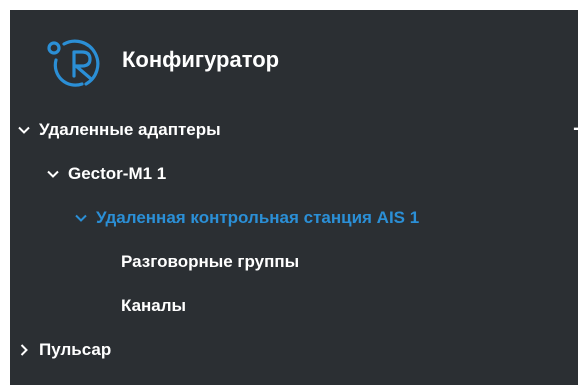  I want to click on tree-item-channels: Каналы, so click(294, 306).